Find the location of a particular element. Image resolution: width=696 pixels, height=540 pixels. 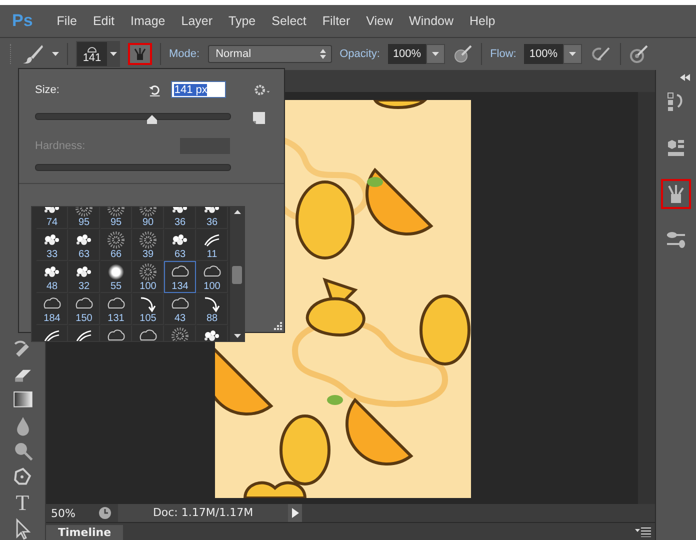

status-menu-button is located at coordinates (295, 513).